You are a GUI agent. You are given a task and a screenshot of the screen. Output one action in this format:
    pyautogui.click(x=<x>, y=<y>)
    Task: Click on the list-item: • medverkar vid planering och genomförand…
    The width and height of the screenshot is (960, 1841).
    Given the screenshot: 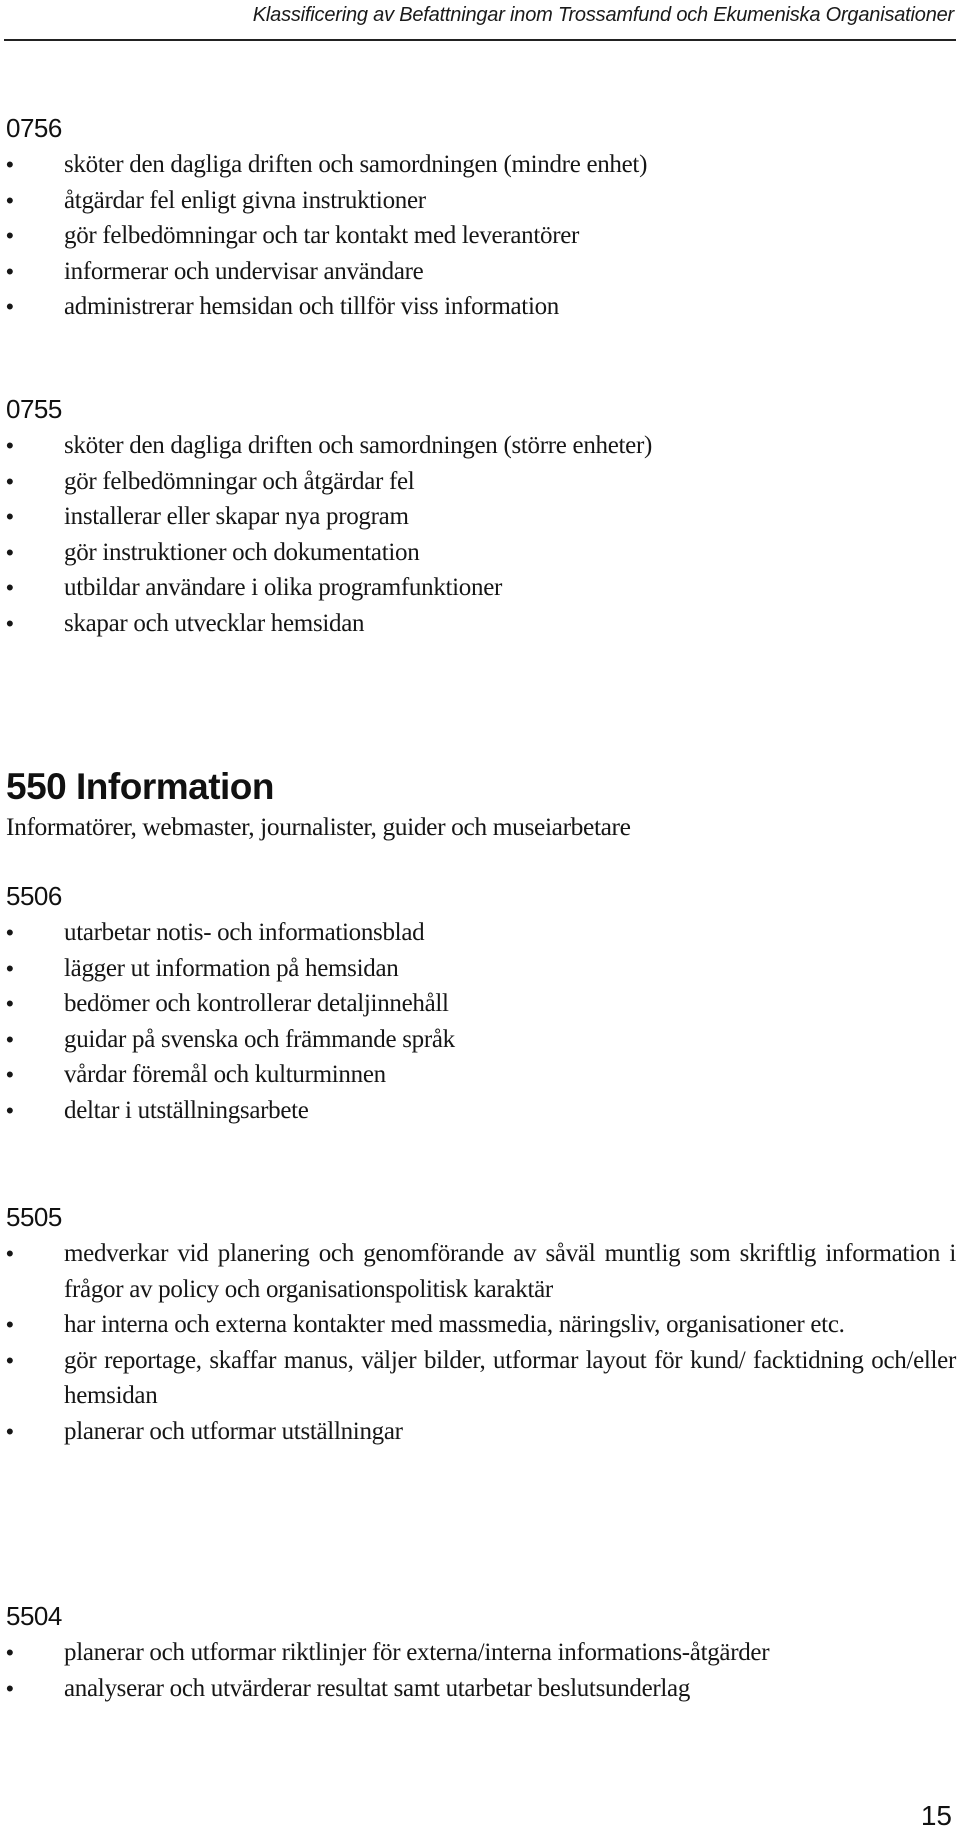 What is the action you would take?
    pyautogui.click(x=481, y=1271)
    